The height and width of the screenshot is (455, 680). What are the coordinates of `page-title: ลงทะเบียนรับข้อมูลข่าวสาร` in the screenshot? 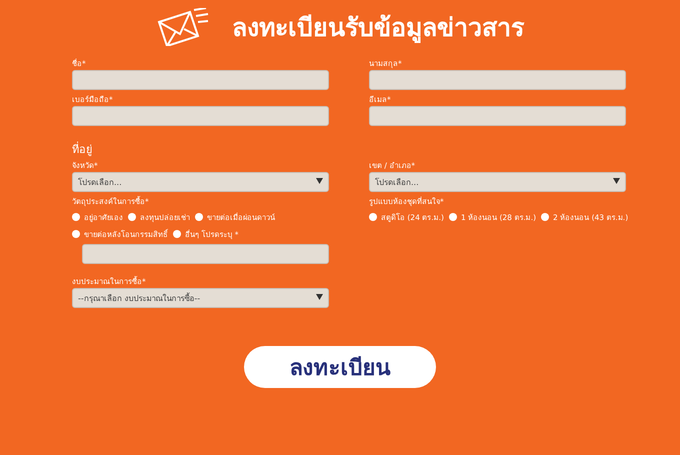 It's located at (378, 29).